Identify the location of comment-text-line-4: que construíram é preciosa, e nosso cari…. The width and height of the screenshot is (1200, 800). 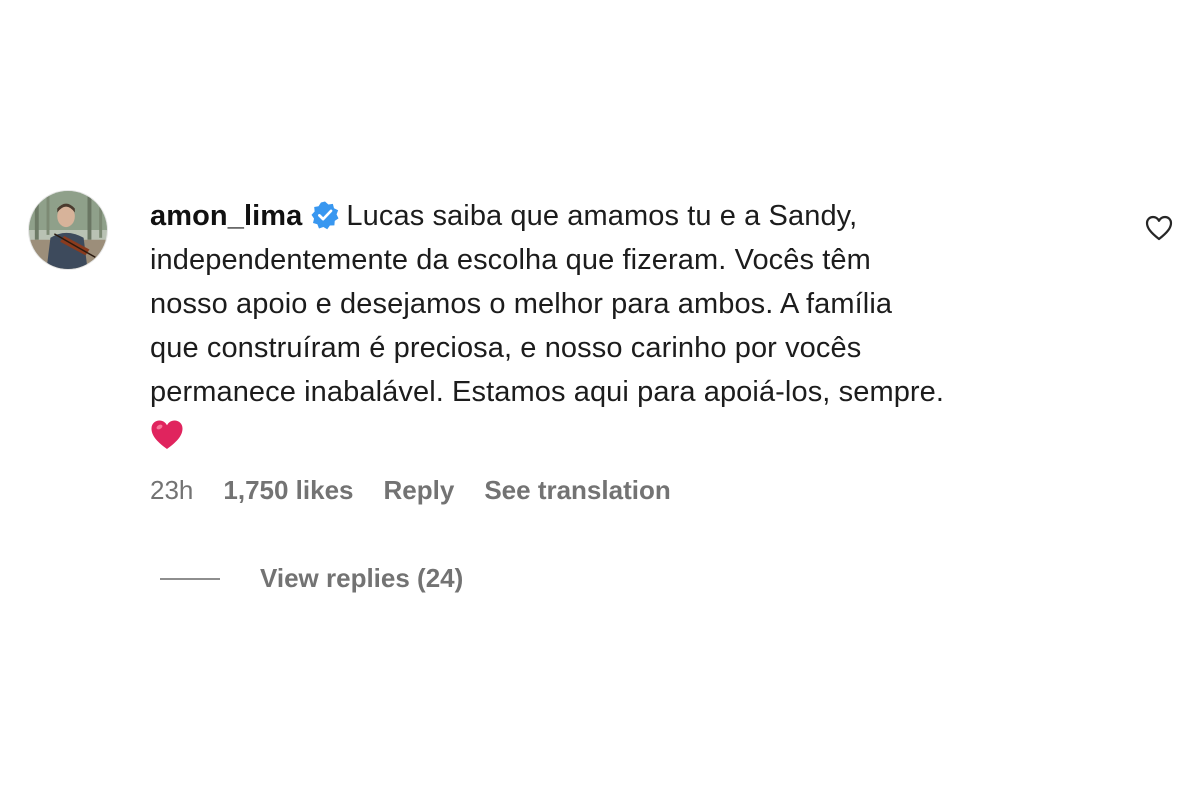
(506, 348).